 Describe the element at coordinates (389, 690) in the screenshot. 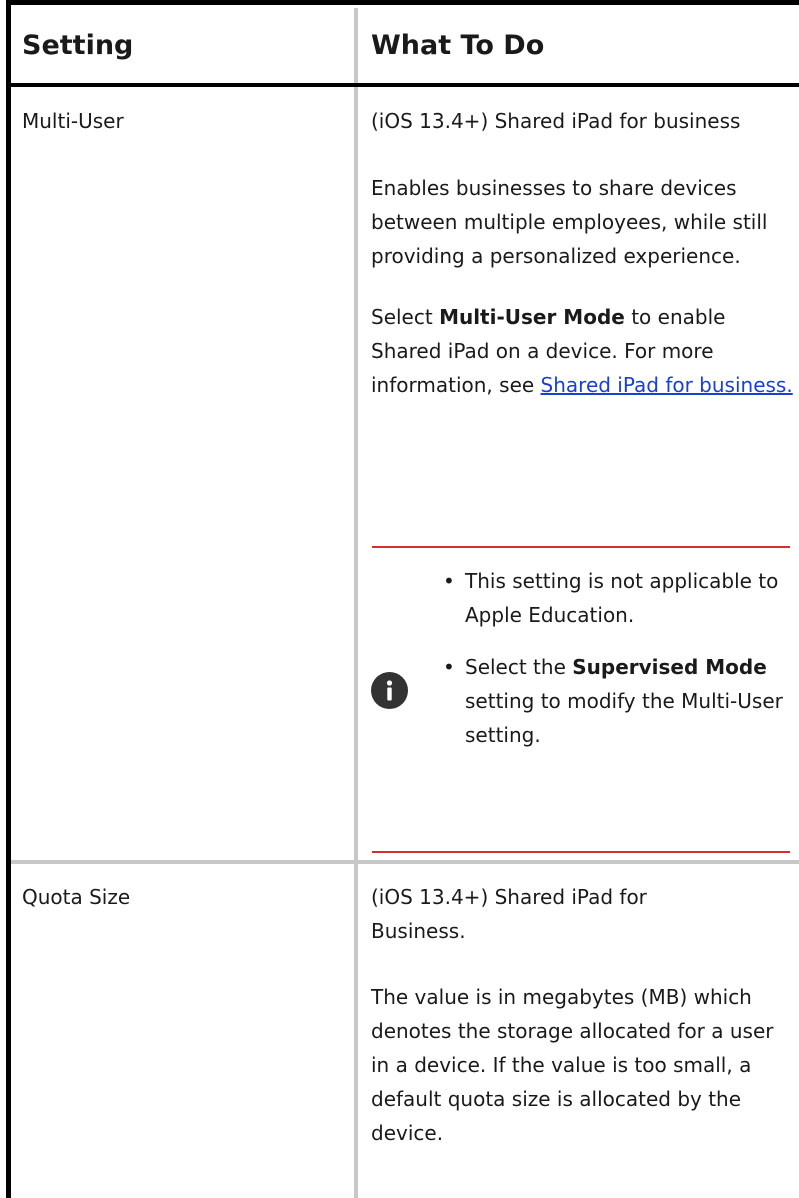

I see `info-icon` at that location.